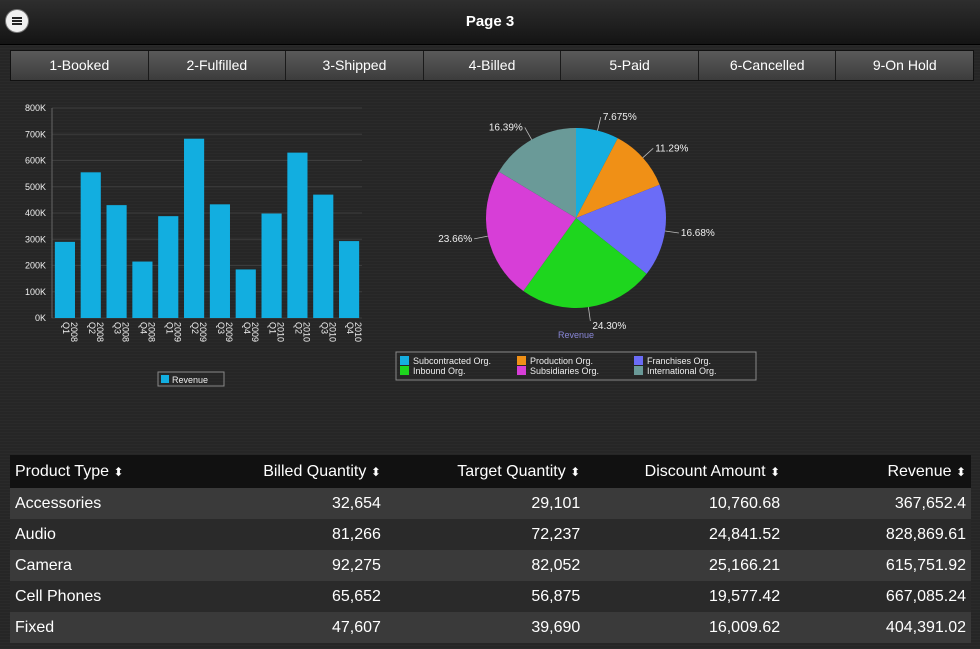 Image resolution: width=980 pixels, height=649 pixels. Describe the element at coordinates (556, 534) in the screenshot. I see `cell-target-quantity: 72,237` at that location.